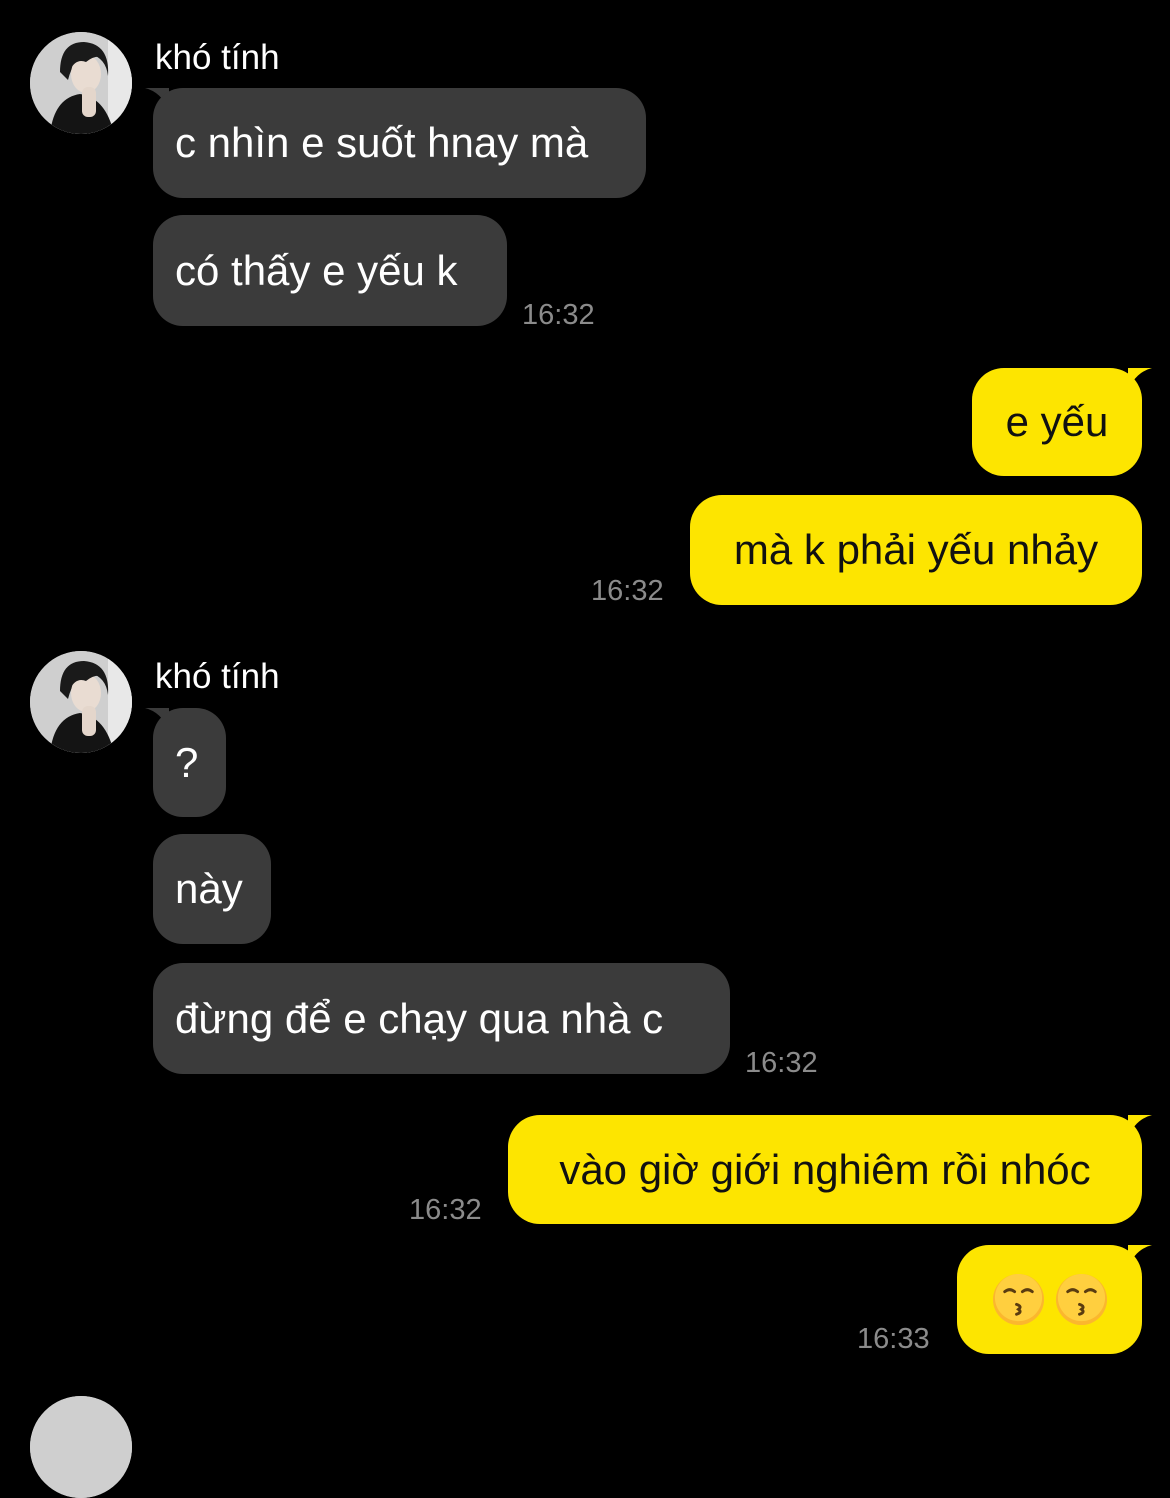  What do you see at coordinates (316, 270) in the screenshot?
I see `message-text: có thấy e yếu k` at bounding box center [316, 270].